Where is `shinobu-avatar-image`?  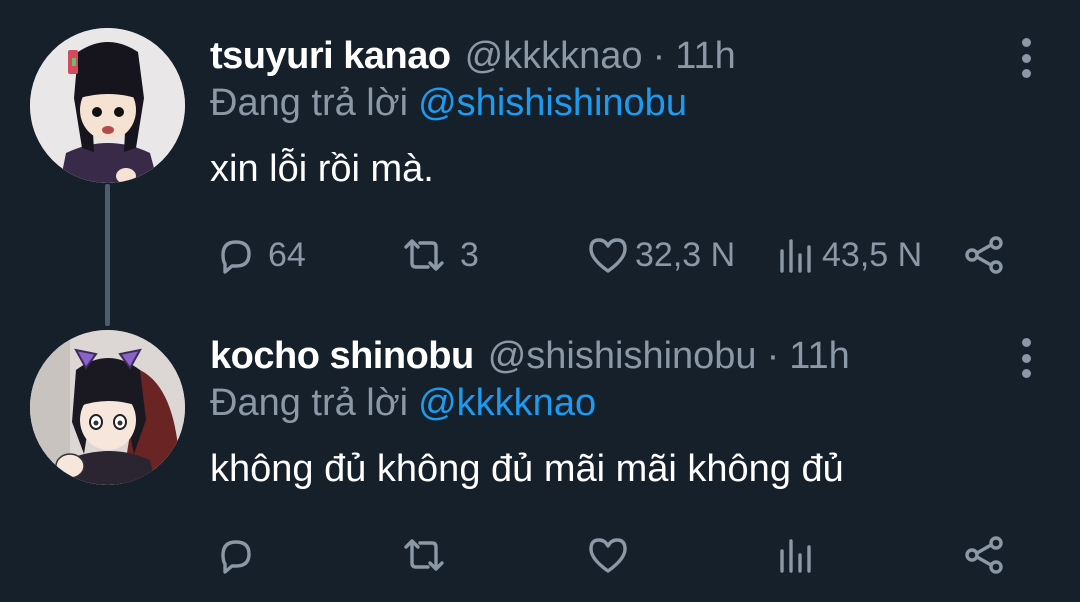
shinobu-avatar-image is located at coordinates (107, 407).